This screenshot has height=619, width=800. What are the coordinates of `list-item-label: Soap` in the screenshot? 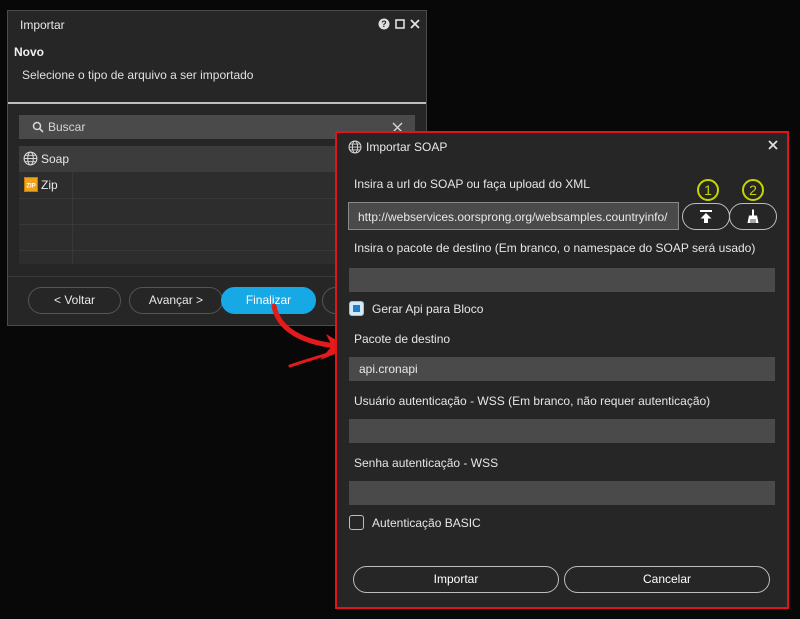 It's located at (55, 159).